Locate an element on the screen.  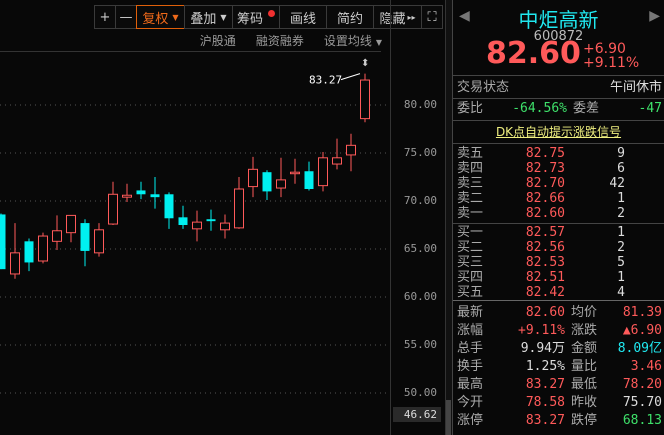
stats-row: 涨停 83.27 跌停 68.13 is located at coordinates (559, 421).